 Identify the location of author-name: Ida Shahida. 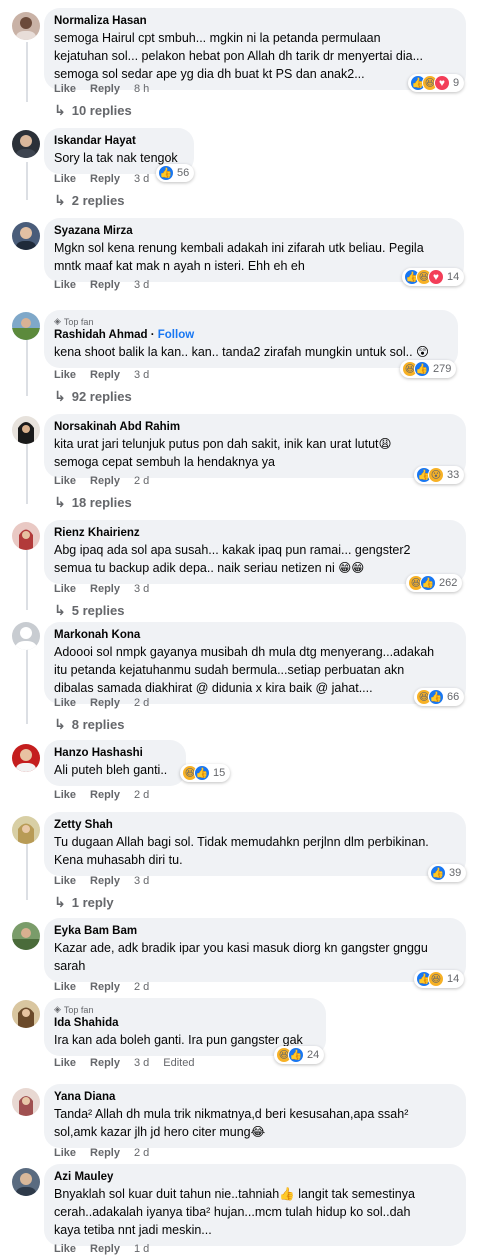
(184, 1023).